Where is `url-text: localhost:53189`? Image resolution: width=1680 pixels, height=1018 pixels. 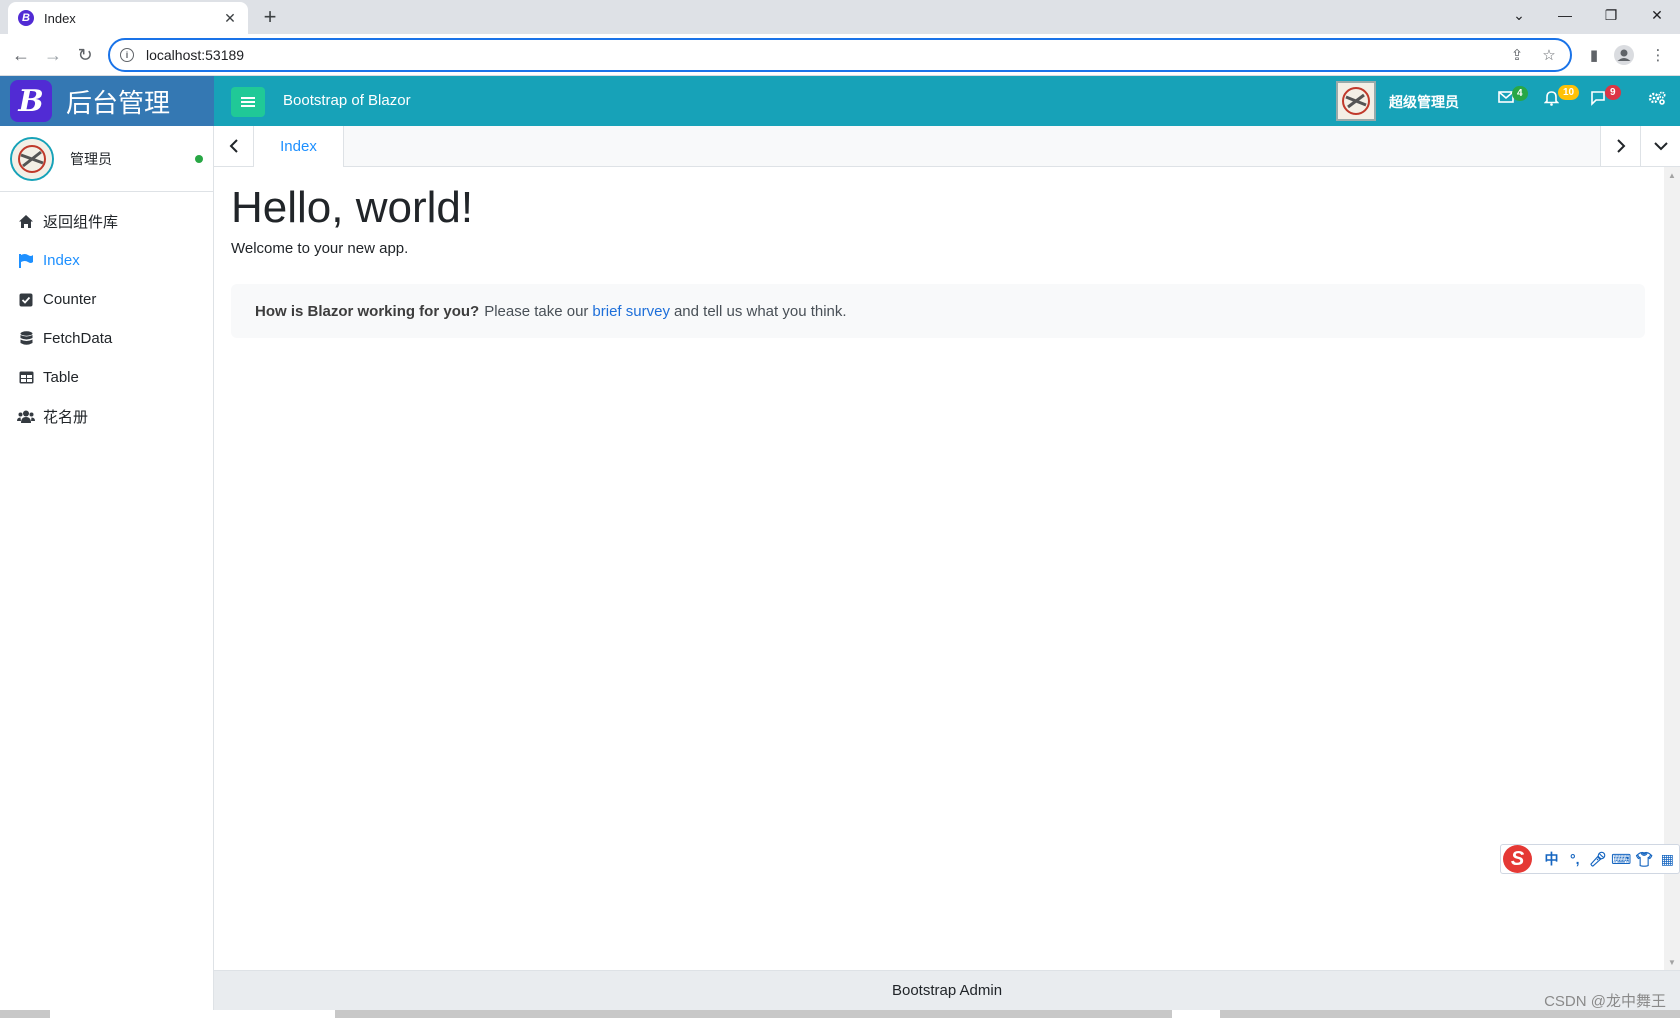 url-text: localhost:53189 is located at coordinates (821, 55).